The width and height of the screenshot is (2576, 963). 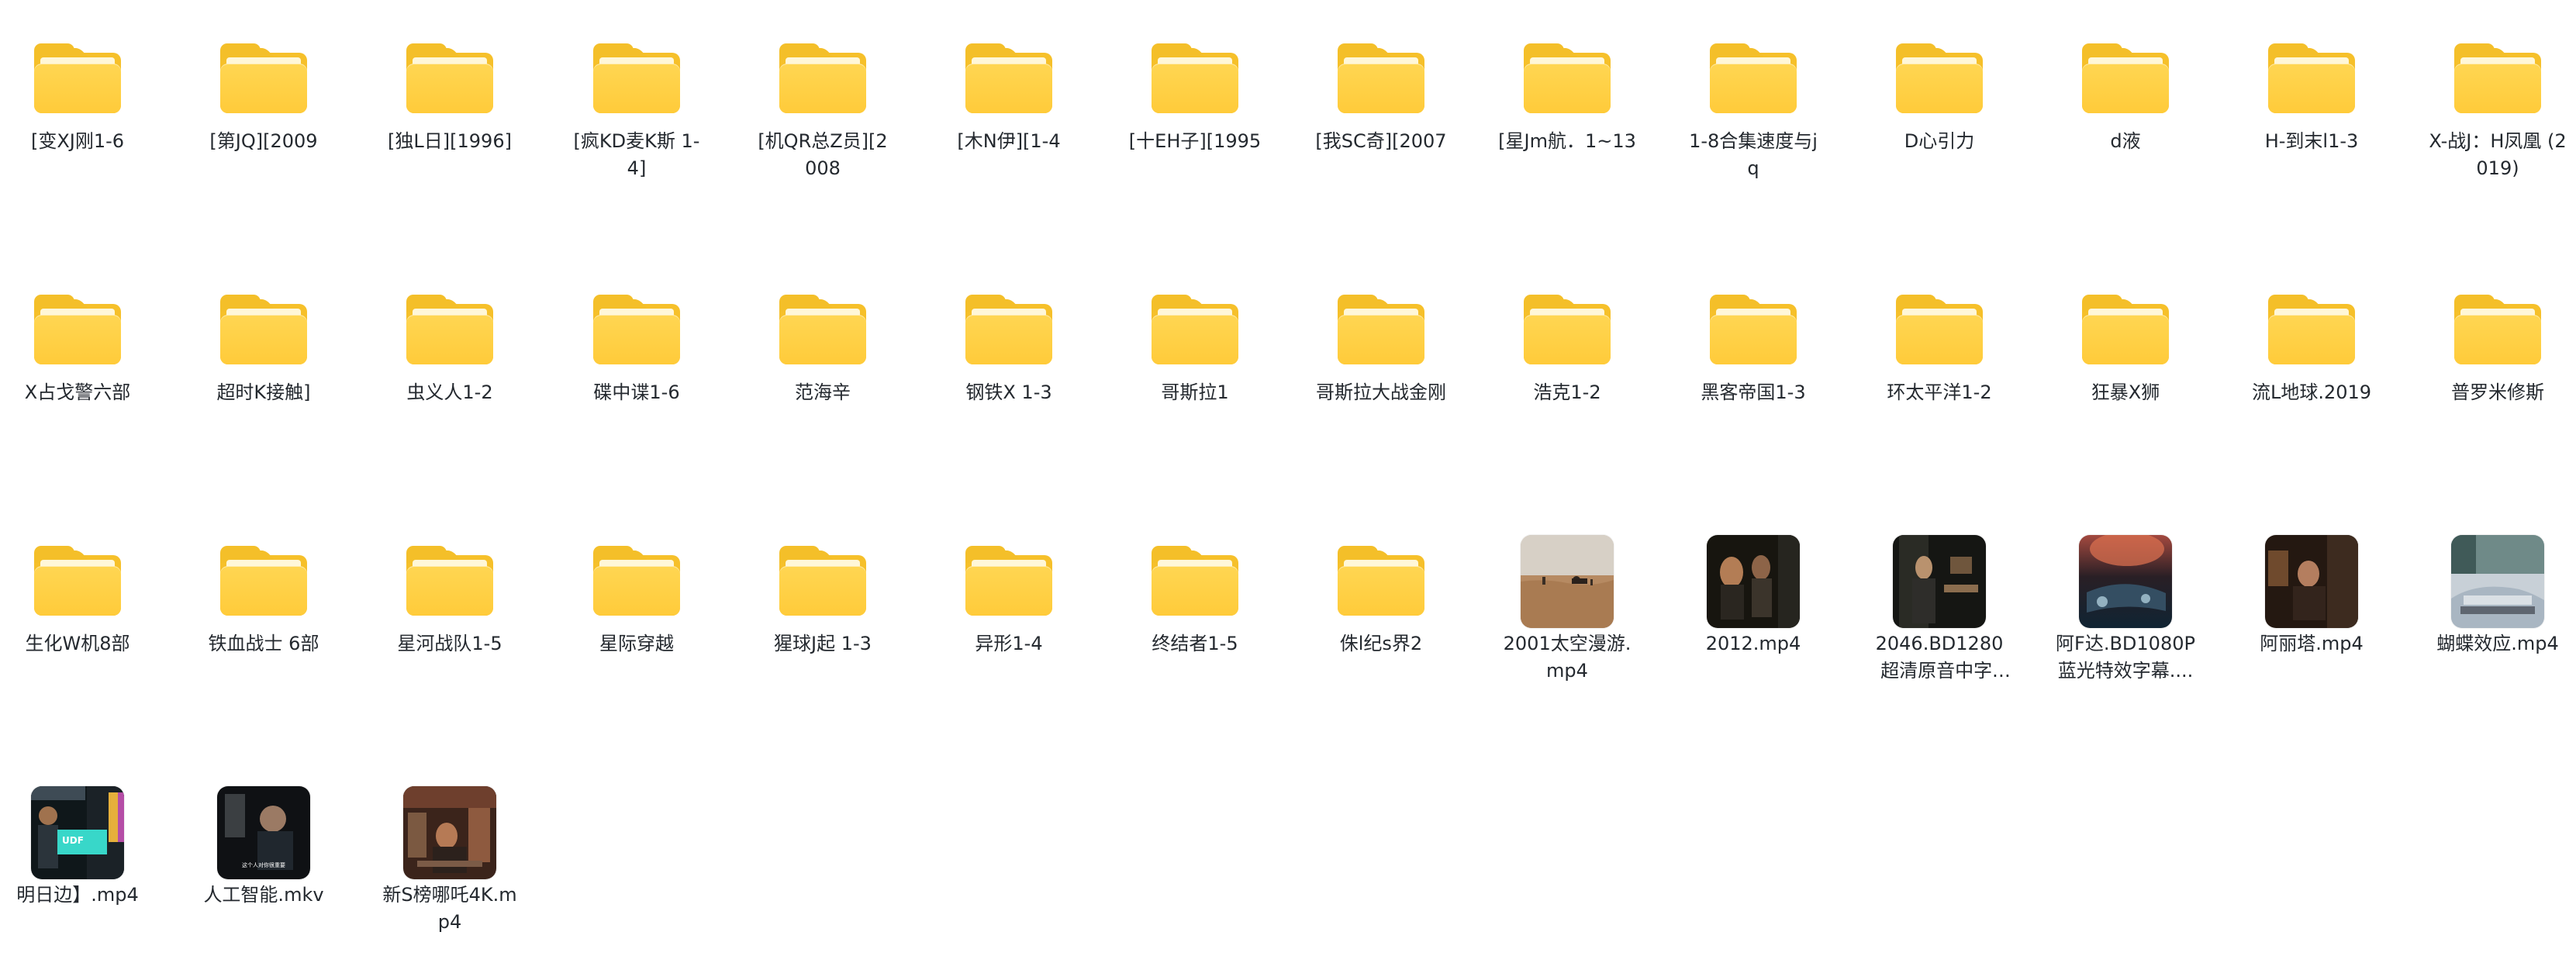 I want to click on folder-item: [疯KD麦K斯 1-4], so click(x=636, y=104).